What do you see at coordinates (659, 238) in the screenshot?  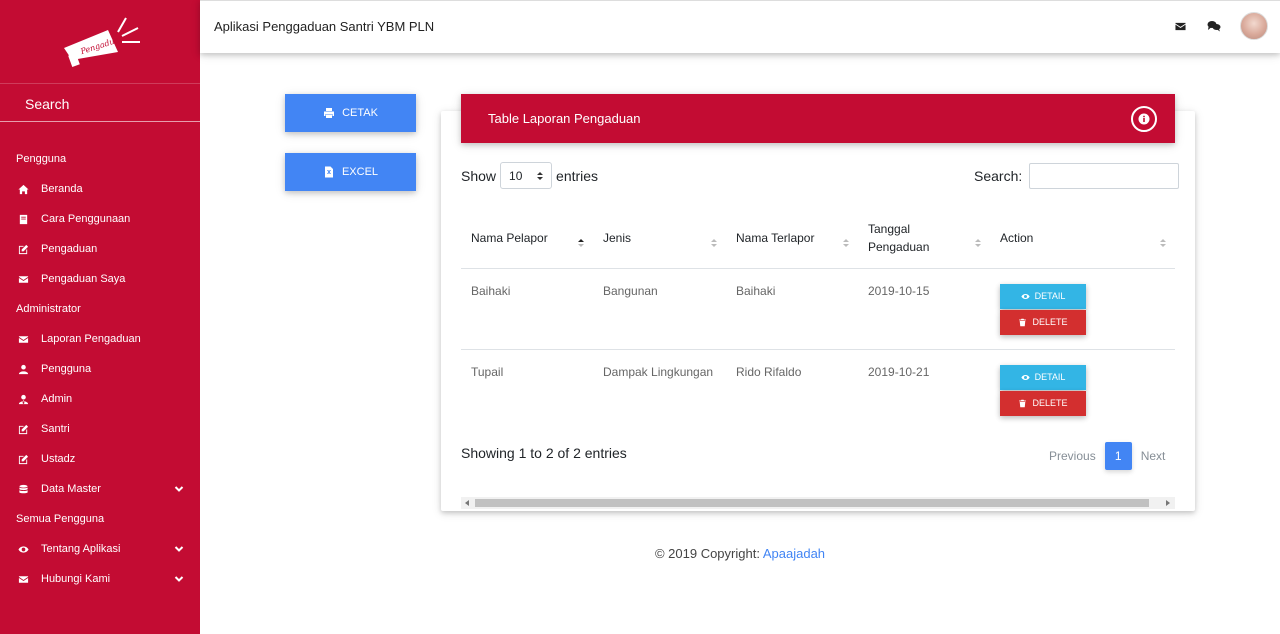 I see `column-header-jenis: Jenis` at bounding box center [659, 238].